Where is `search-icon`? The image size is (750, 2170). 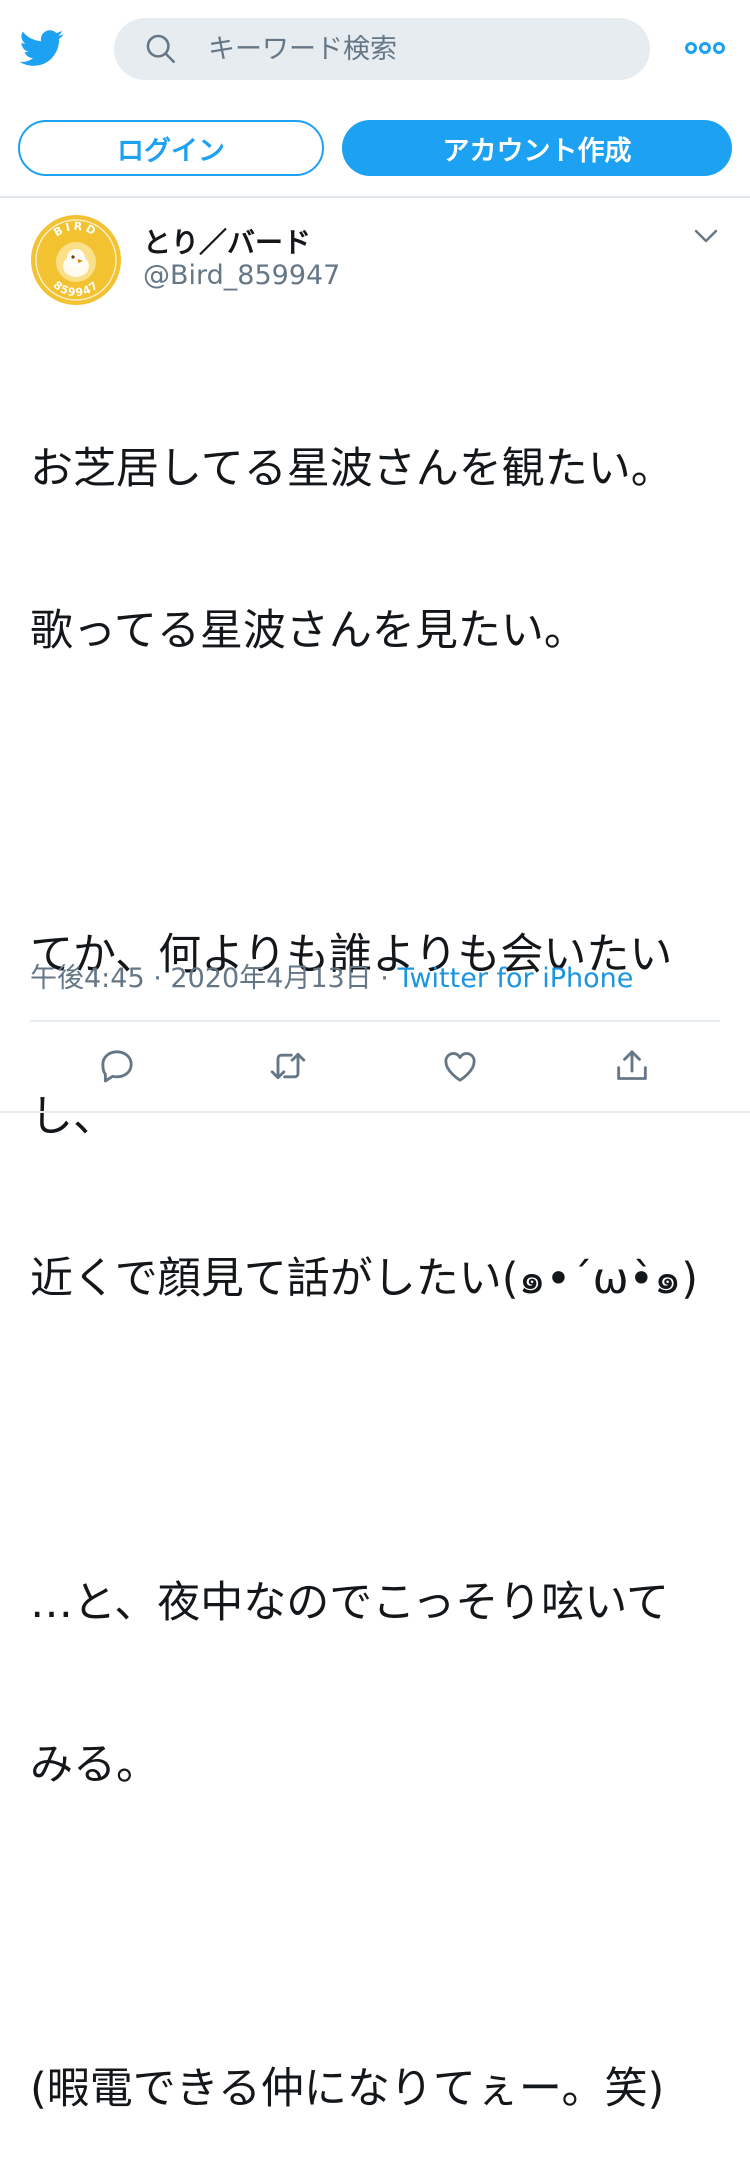 search-icon is located at coordinates (161, 49).